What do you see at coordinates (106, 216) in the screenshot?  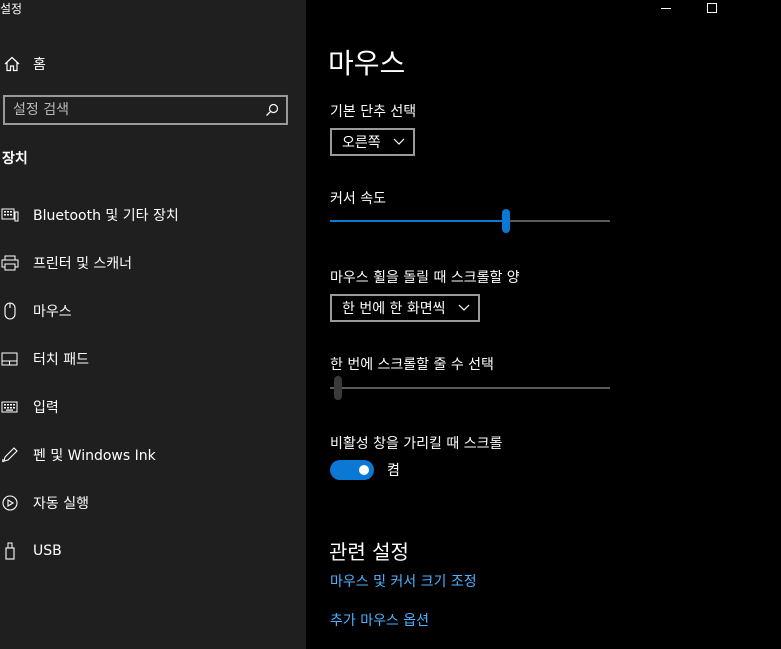 I see `sidebar-item-label: Bluetooth 및 기타 장치` at bounding box center [106, 216].